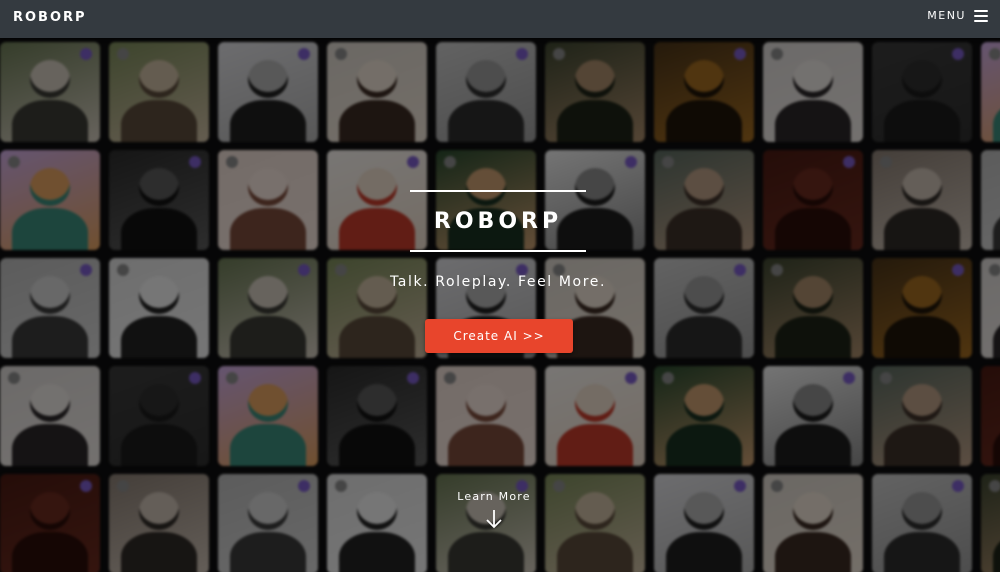 This screenshot has width=1000, height=572. I want to click on learn-more-label: Learn More, so click(494, 496).